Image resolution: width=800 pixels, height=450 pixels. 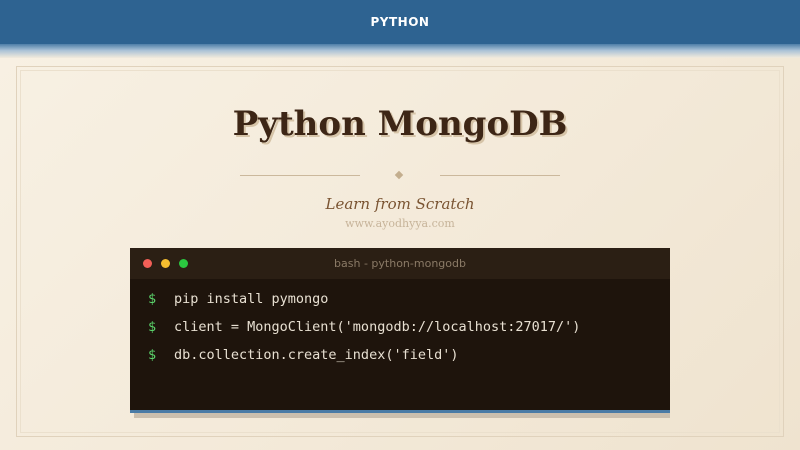 What do you see at coordinates (316, 355) in the screenshot?
I see `command-text: db.collection.create_index('field')` at bounding box center [316, 355].